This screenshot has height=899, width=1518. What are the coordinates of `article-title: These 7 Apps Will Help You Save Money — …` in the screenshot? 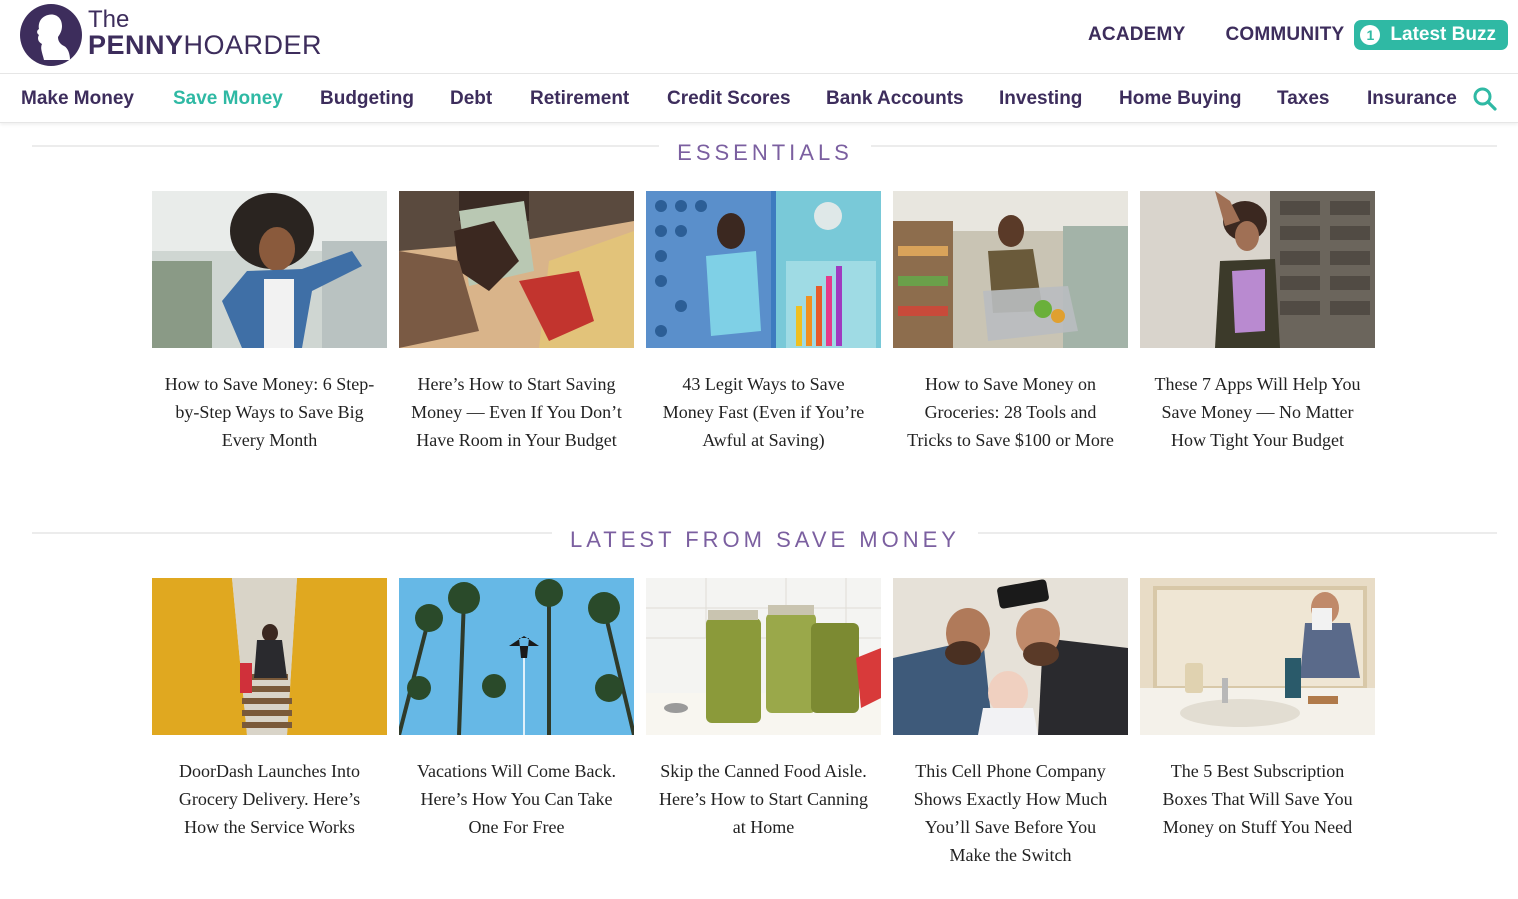 It's located at (1257, 412).